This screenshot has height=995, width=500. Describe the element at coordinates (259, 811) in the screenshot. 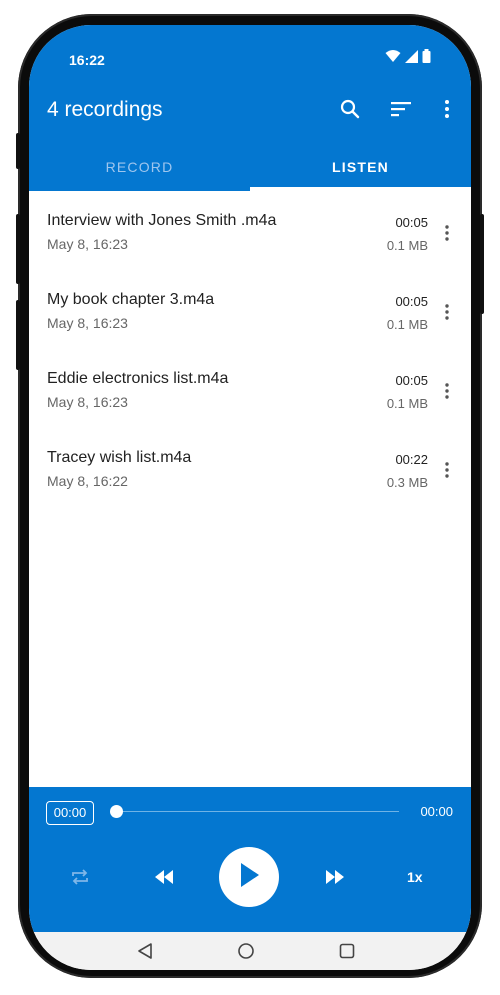

I see `seek-bar` at that location.